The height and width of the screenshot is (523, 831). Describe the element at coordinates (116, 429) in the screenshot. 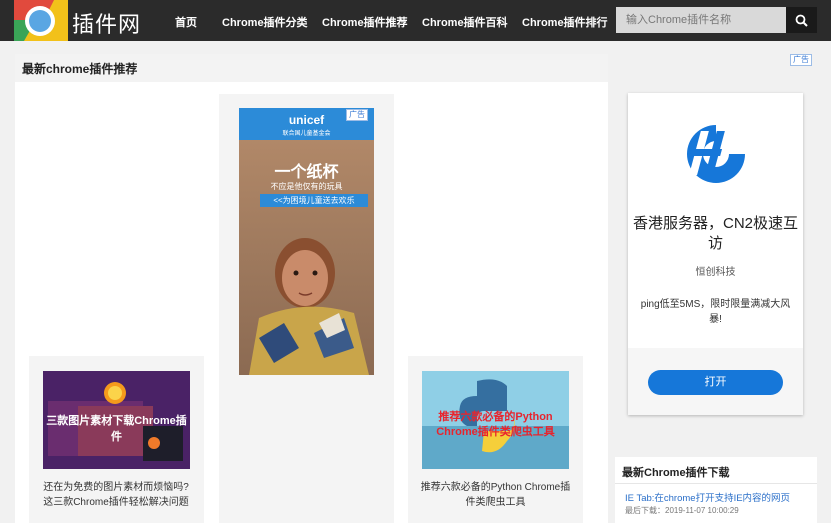

I see `thumbnail-title: 三款图片素材下载Chrome插件` at that location.